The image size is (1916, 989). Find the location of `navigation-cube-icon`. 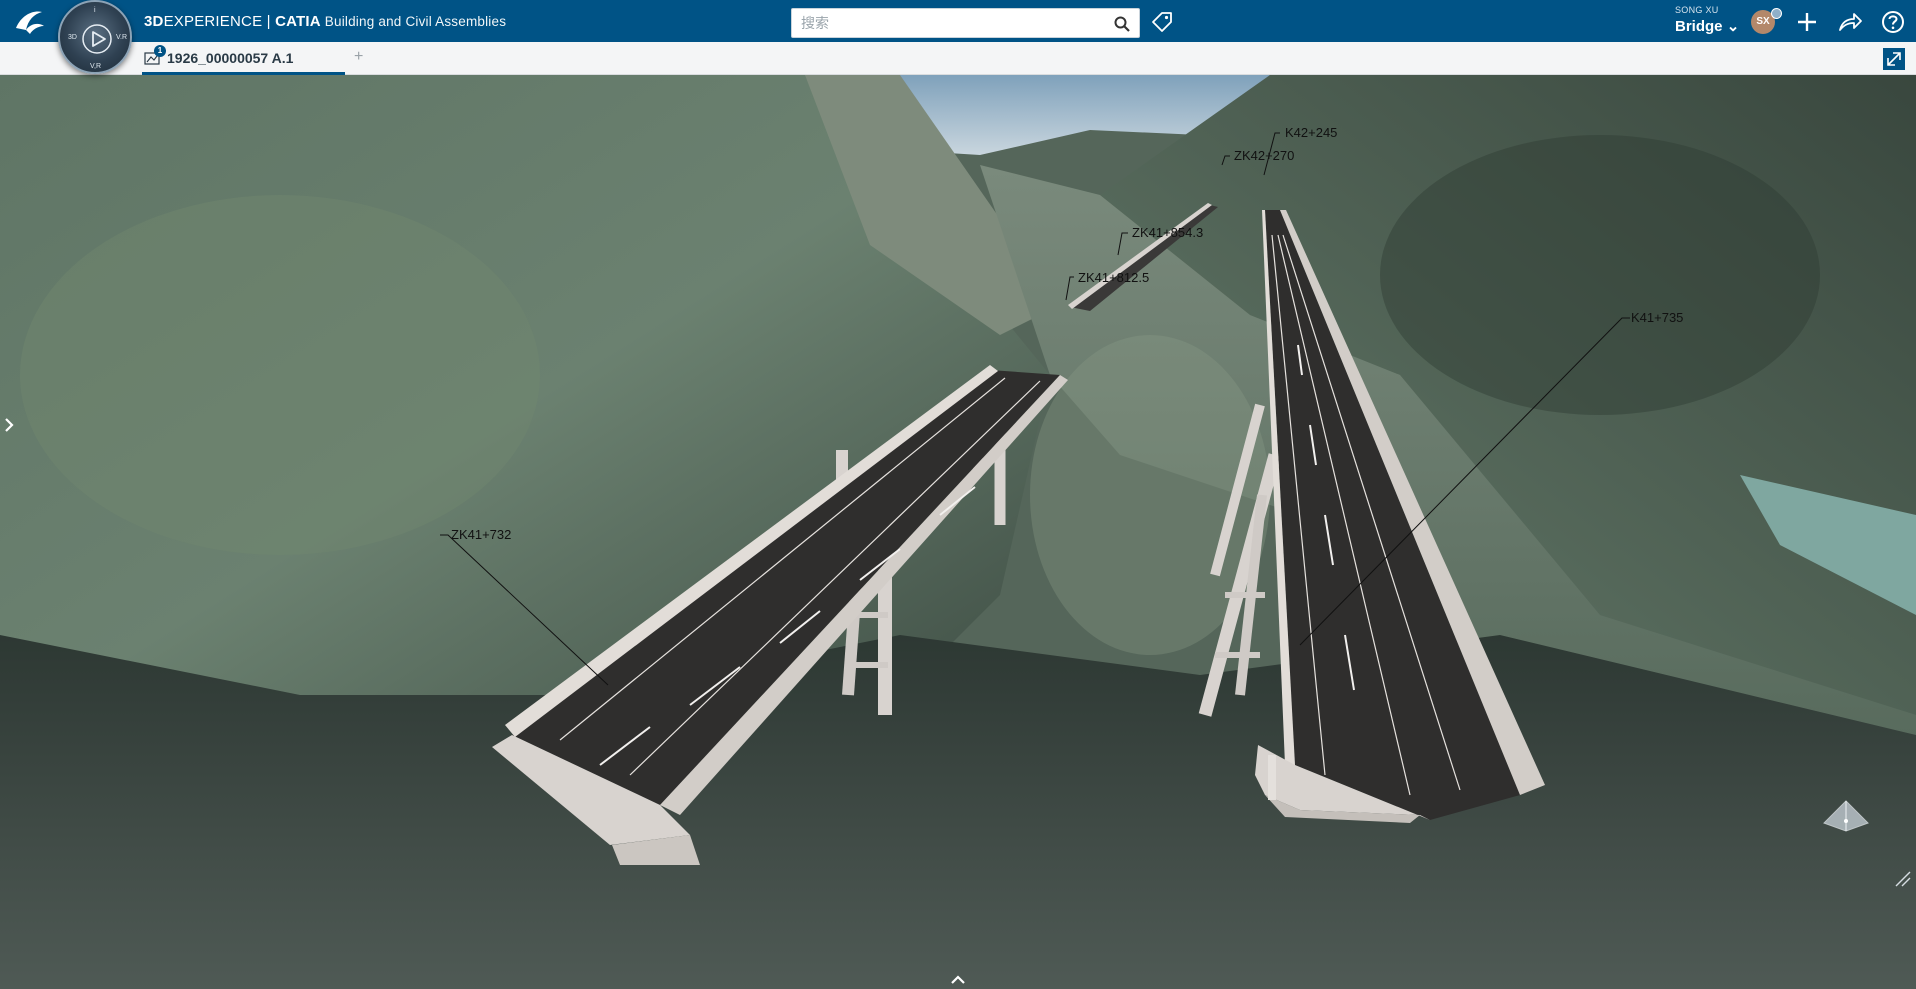

navigation-cube-icon is located at coordinates (1846, 817).